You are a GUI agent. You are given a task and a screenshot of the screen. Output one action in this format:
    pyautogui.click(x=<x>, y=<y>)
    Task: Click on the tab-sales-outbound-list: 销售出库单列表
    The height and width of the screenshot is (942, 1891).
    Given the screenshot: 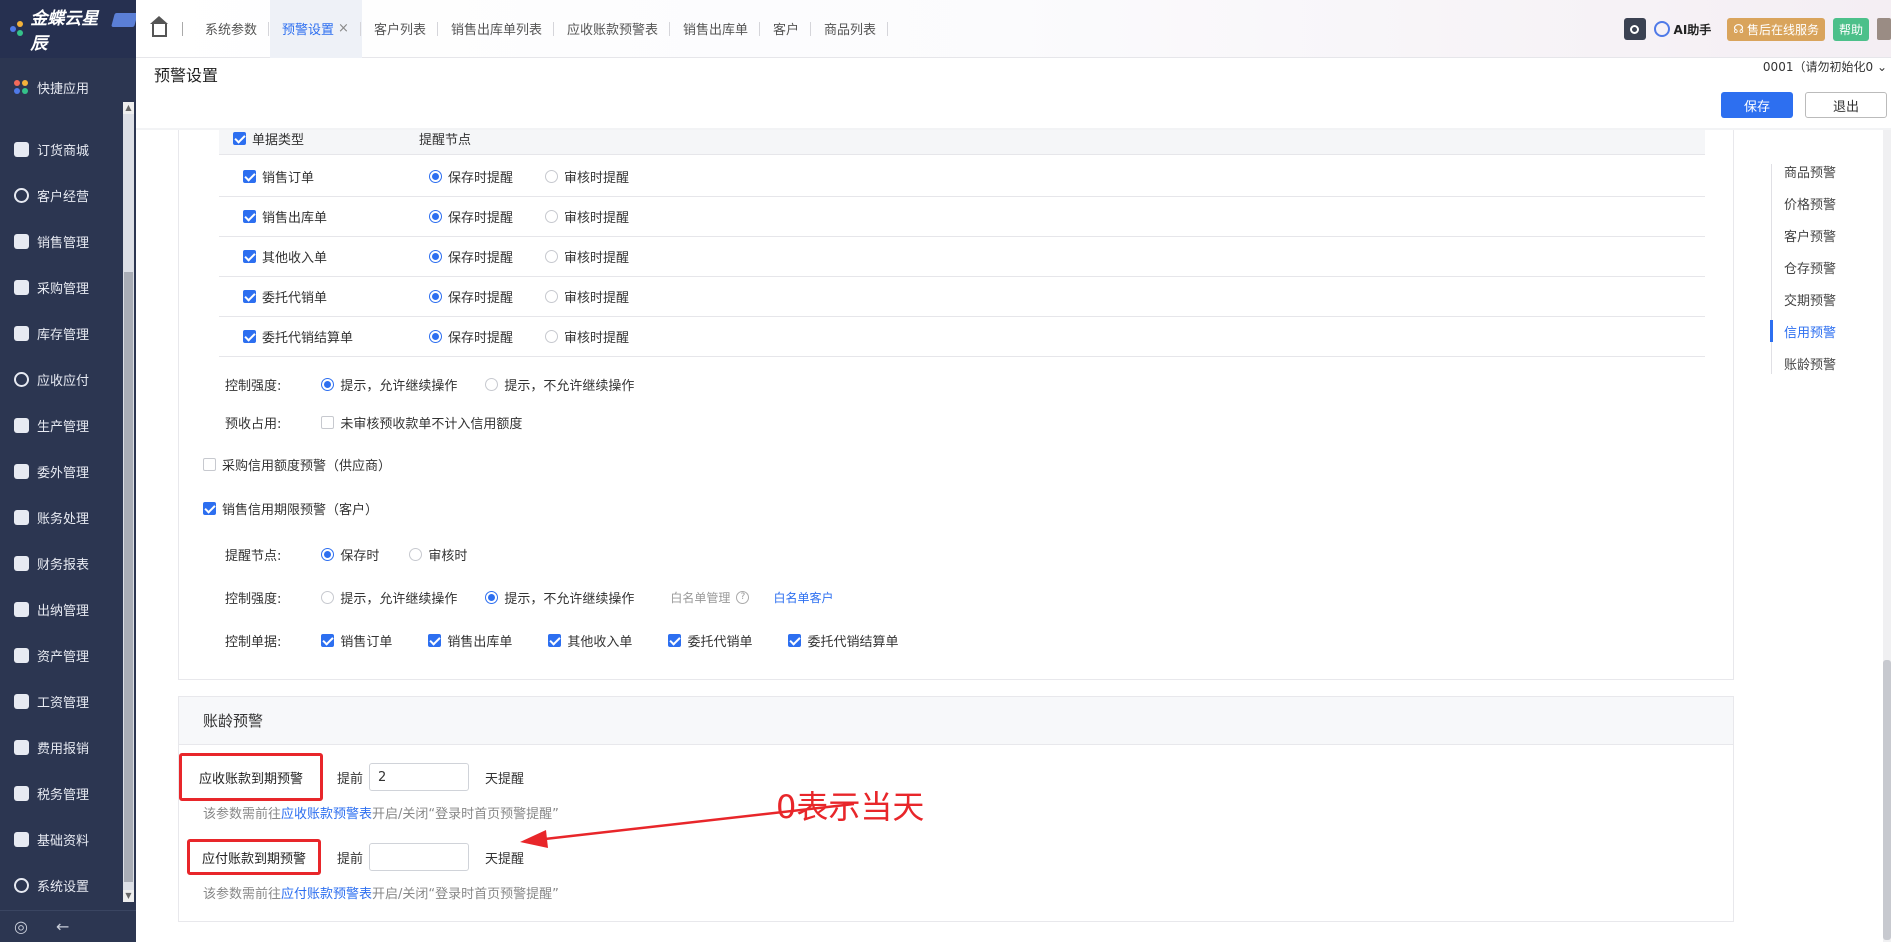 What is the action you would take?
    pyautogui.click(x=497, y=29)
    